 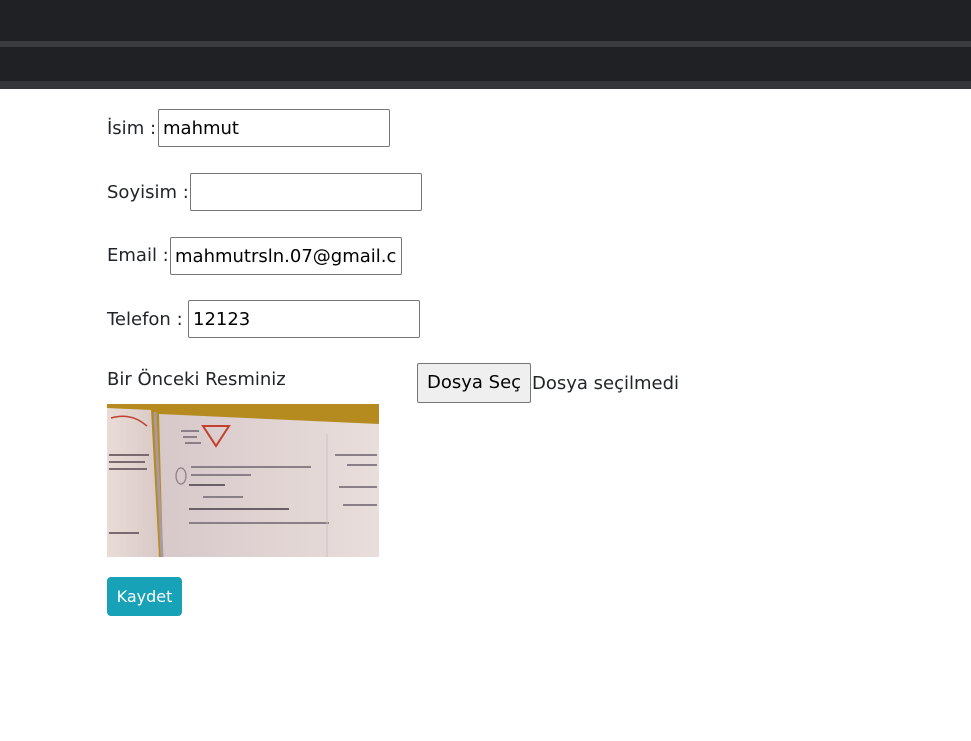 I want to click on surname-input, so click(x=306, y=192).